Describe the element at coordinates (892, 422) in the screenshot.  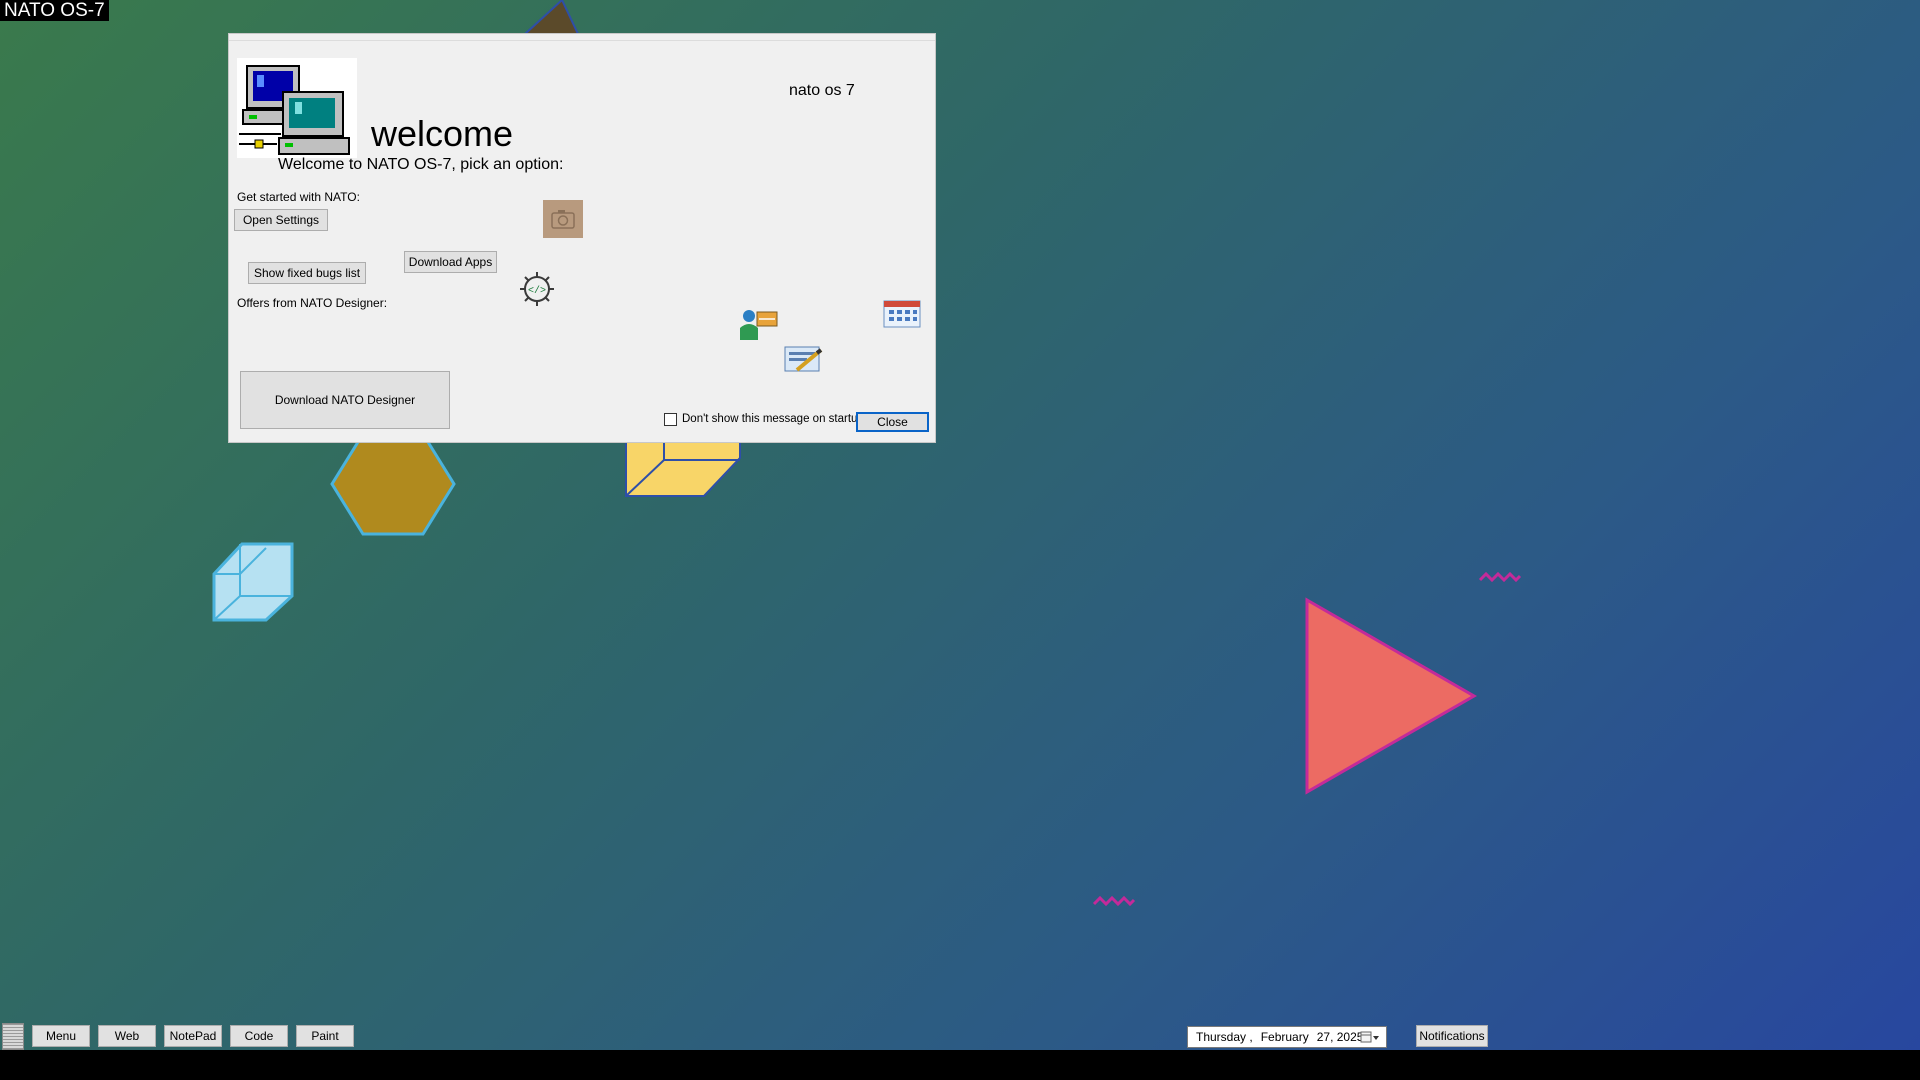
I see `close-button: Close` at that location.